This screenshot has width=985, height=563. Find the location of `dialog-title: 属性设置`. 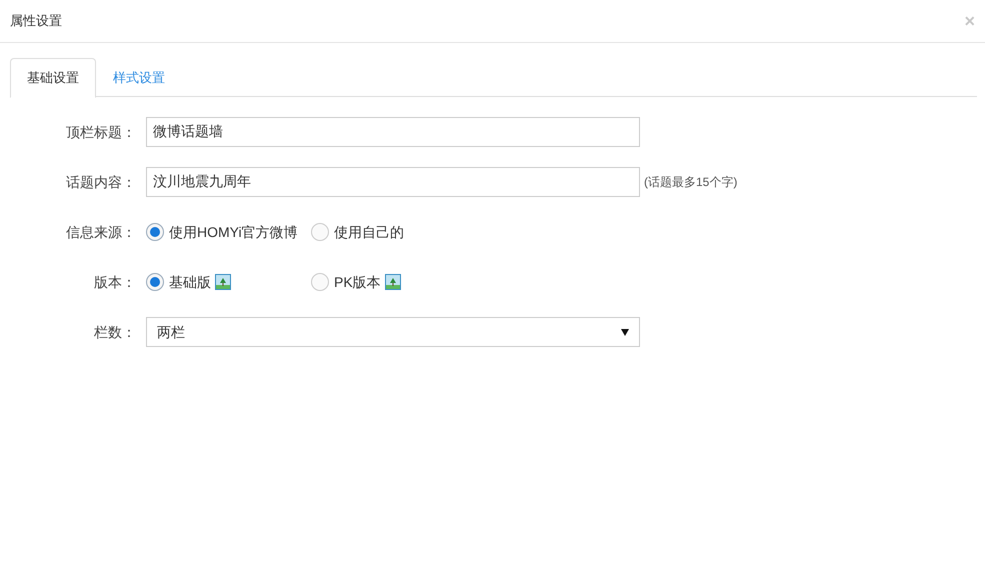

dialog-title: 属性设置 is located at coordinates (36, 21).